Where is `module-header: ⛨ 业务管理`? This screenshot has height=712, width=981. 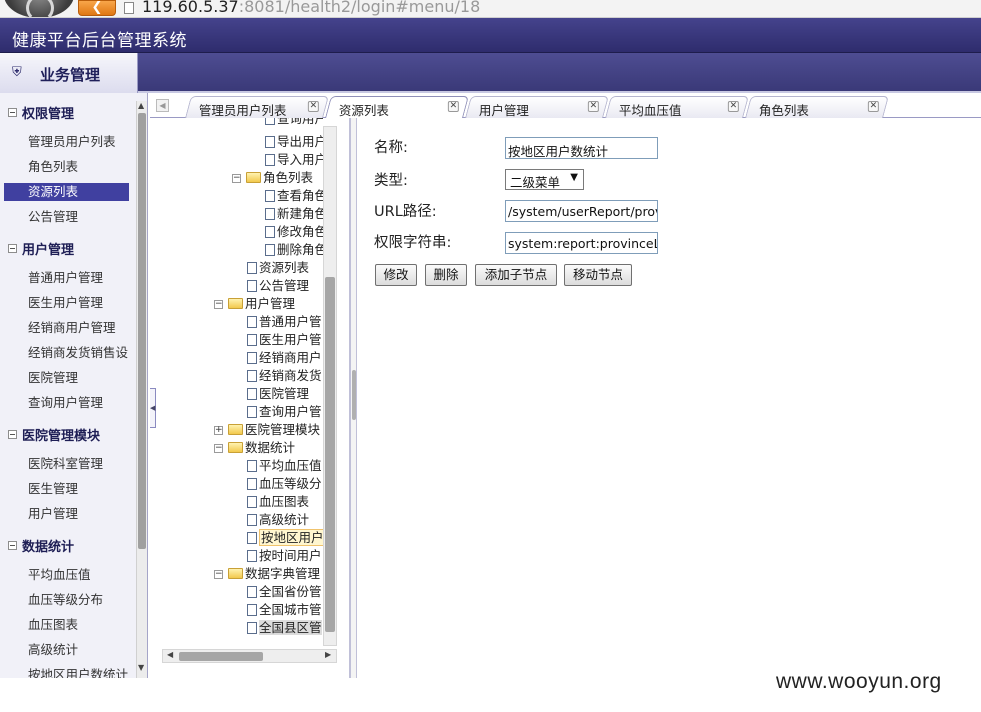 module-header: ⛨ 业务管理 is located at coordinates (69, 73).